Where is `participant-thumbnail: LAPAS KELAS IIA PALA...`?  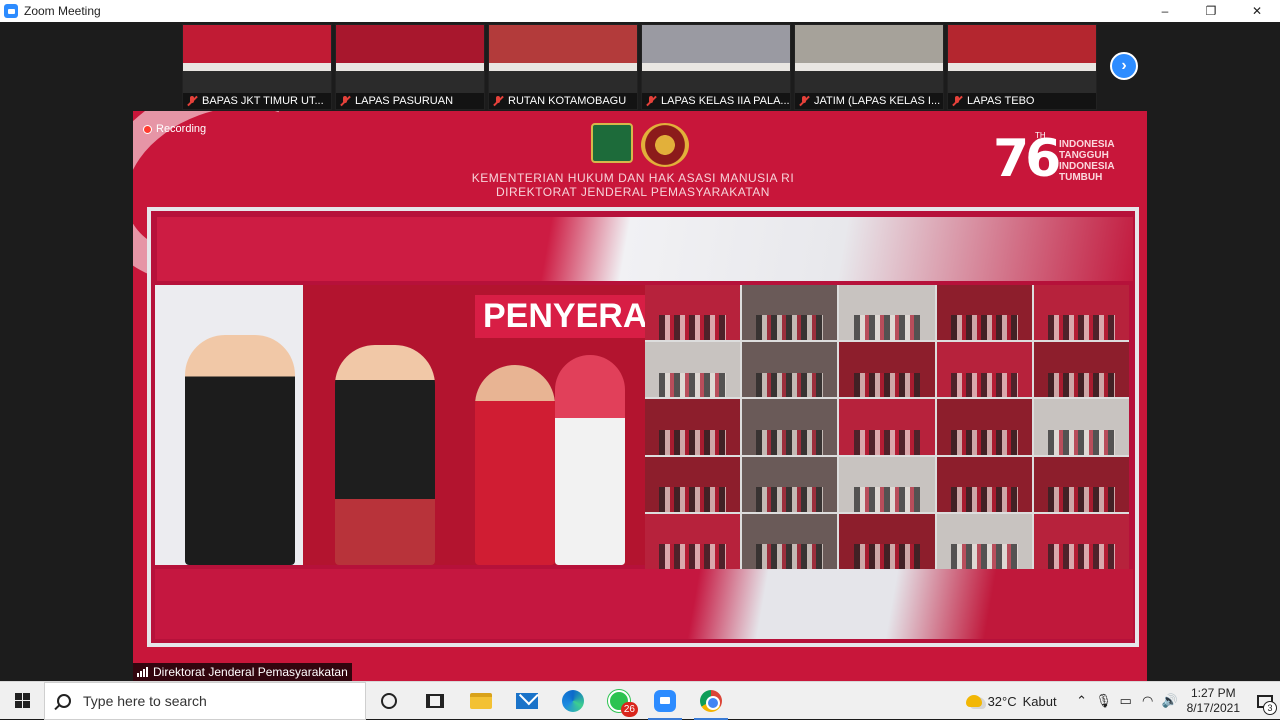
participant-thumbnail: LAPAS KELAS IIA PALA... is located at coordinates (716, 67).